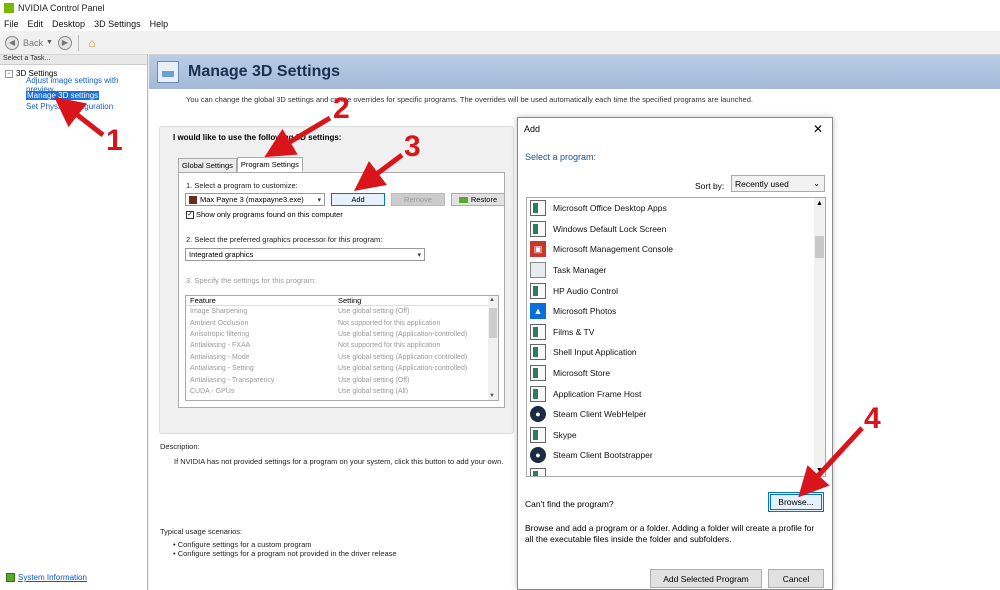  Describe the element at coordinates (341, 108) in the screenshot. I see `annotation-number-2: 2` at that location.